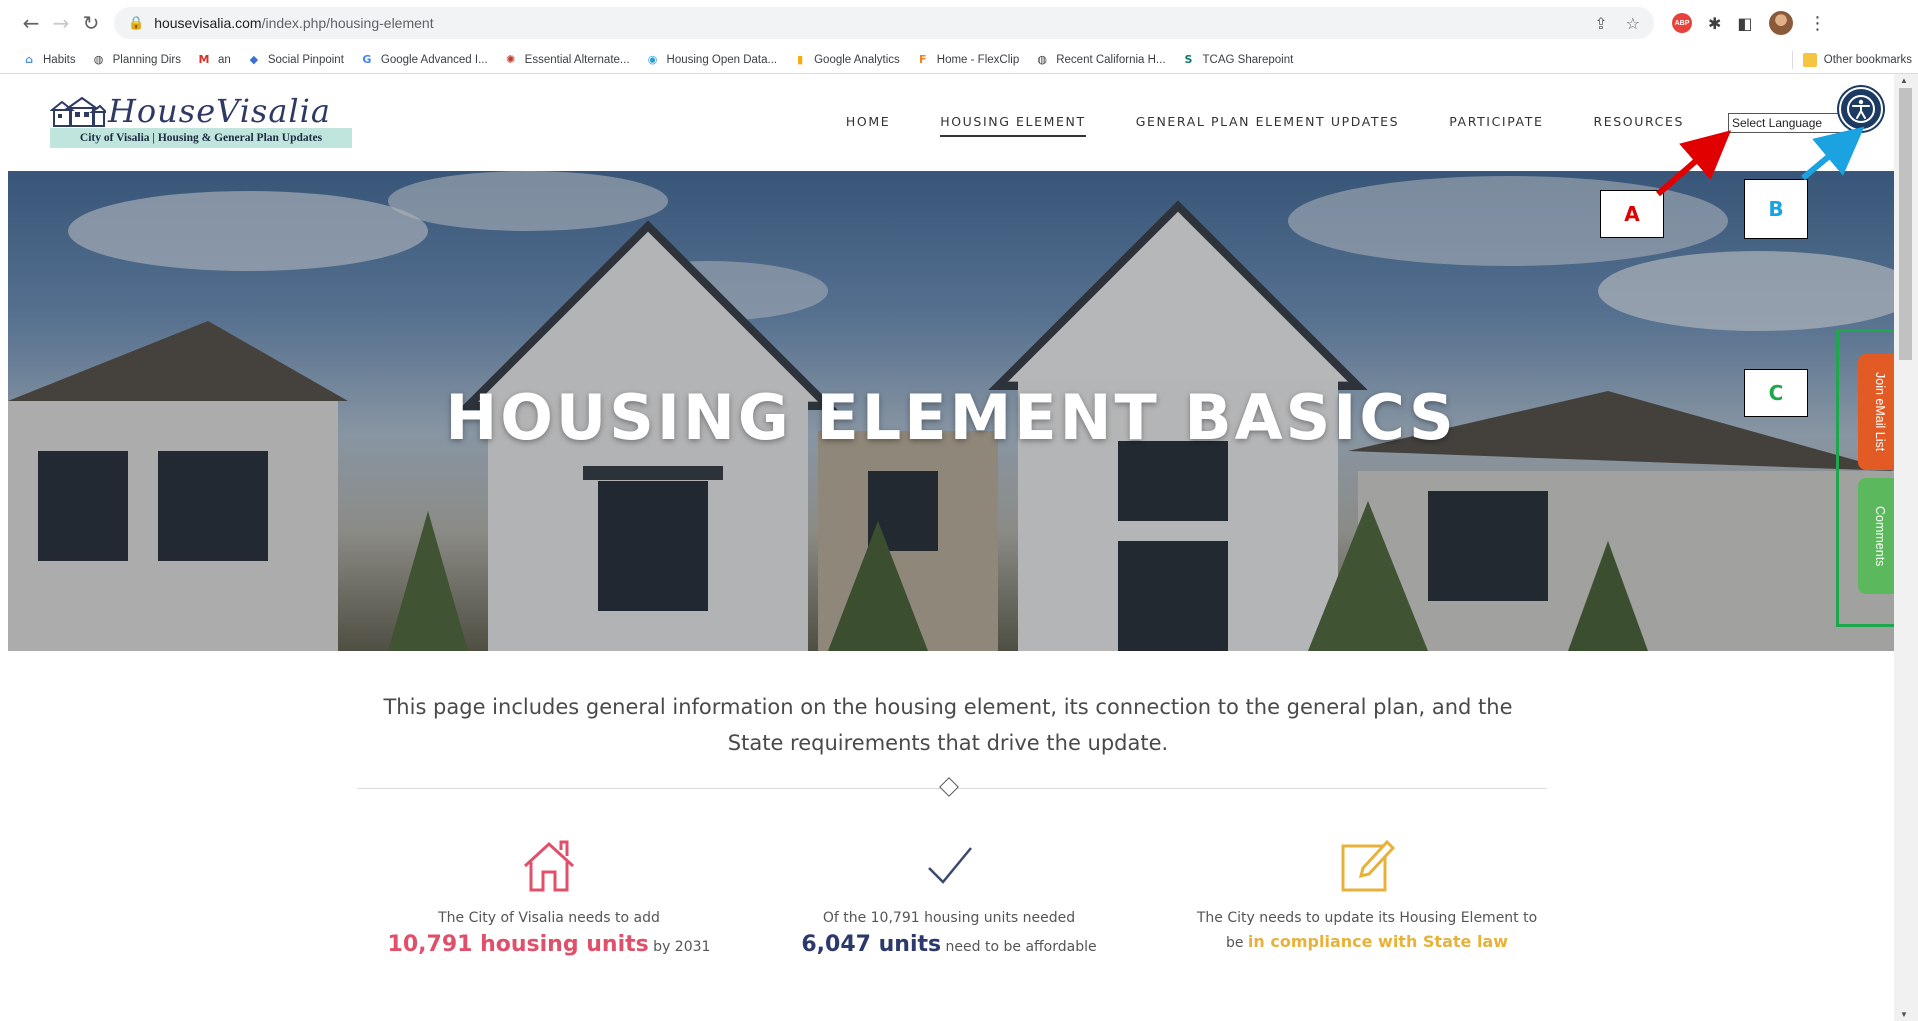  What do you see at coordinates (549, 866) in the screenshot?
I see `house-icon` at bounding box center [549, 866].